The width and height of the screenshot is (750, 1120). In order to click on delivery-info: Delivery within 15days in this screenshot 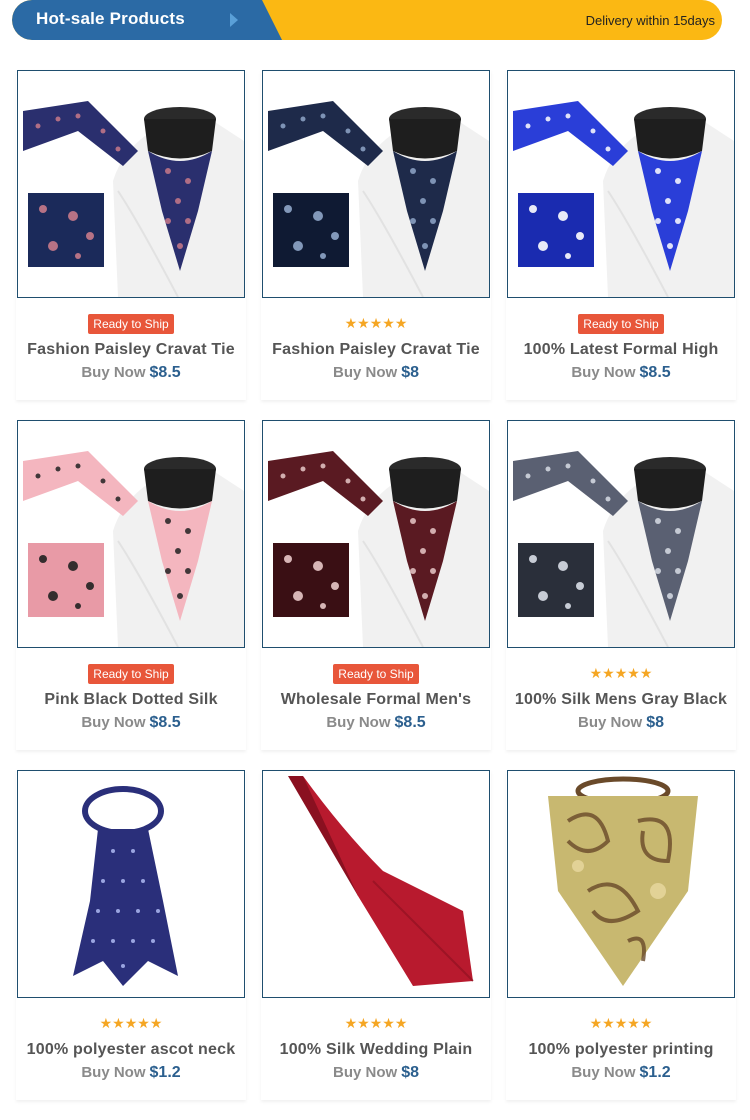, I will do `click(650, 20)`.